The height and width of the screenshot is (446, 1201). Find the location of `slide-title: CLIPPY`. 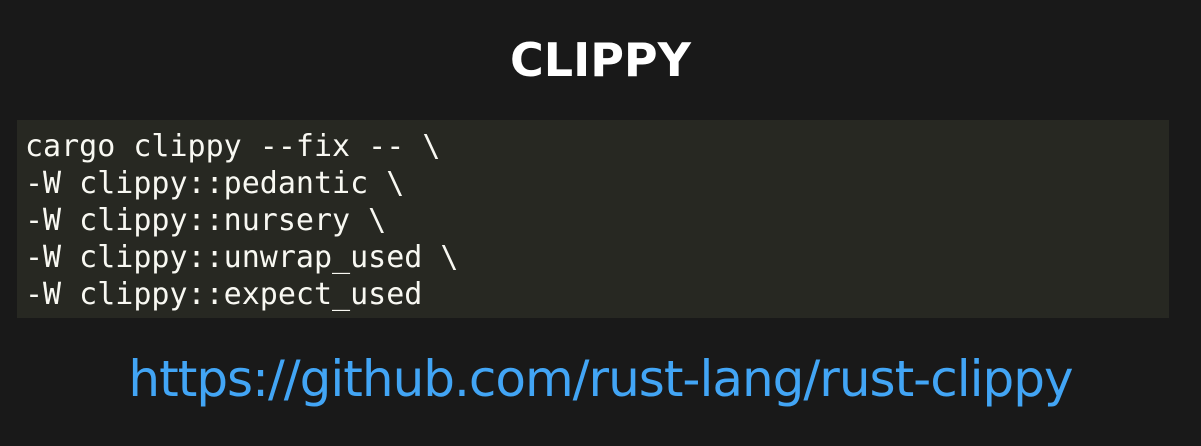

slide-title: CLIPPY is located at coordinates (600, 60).